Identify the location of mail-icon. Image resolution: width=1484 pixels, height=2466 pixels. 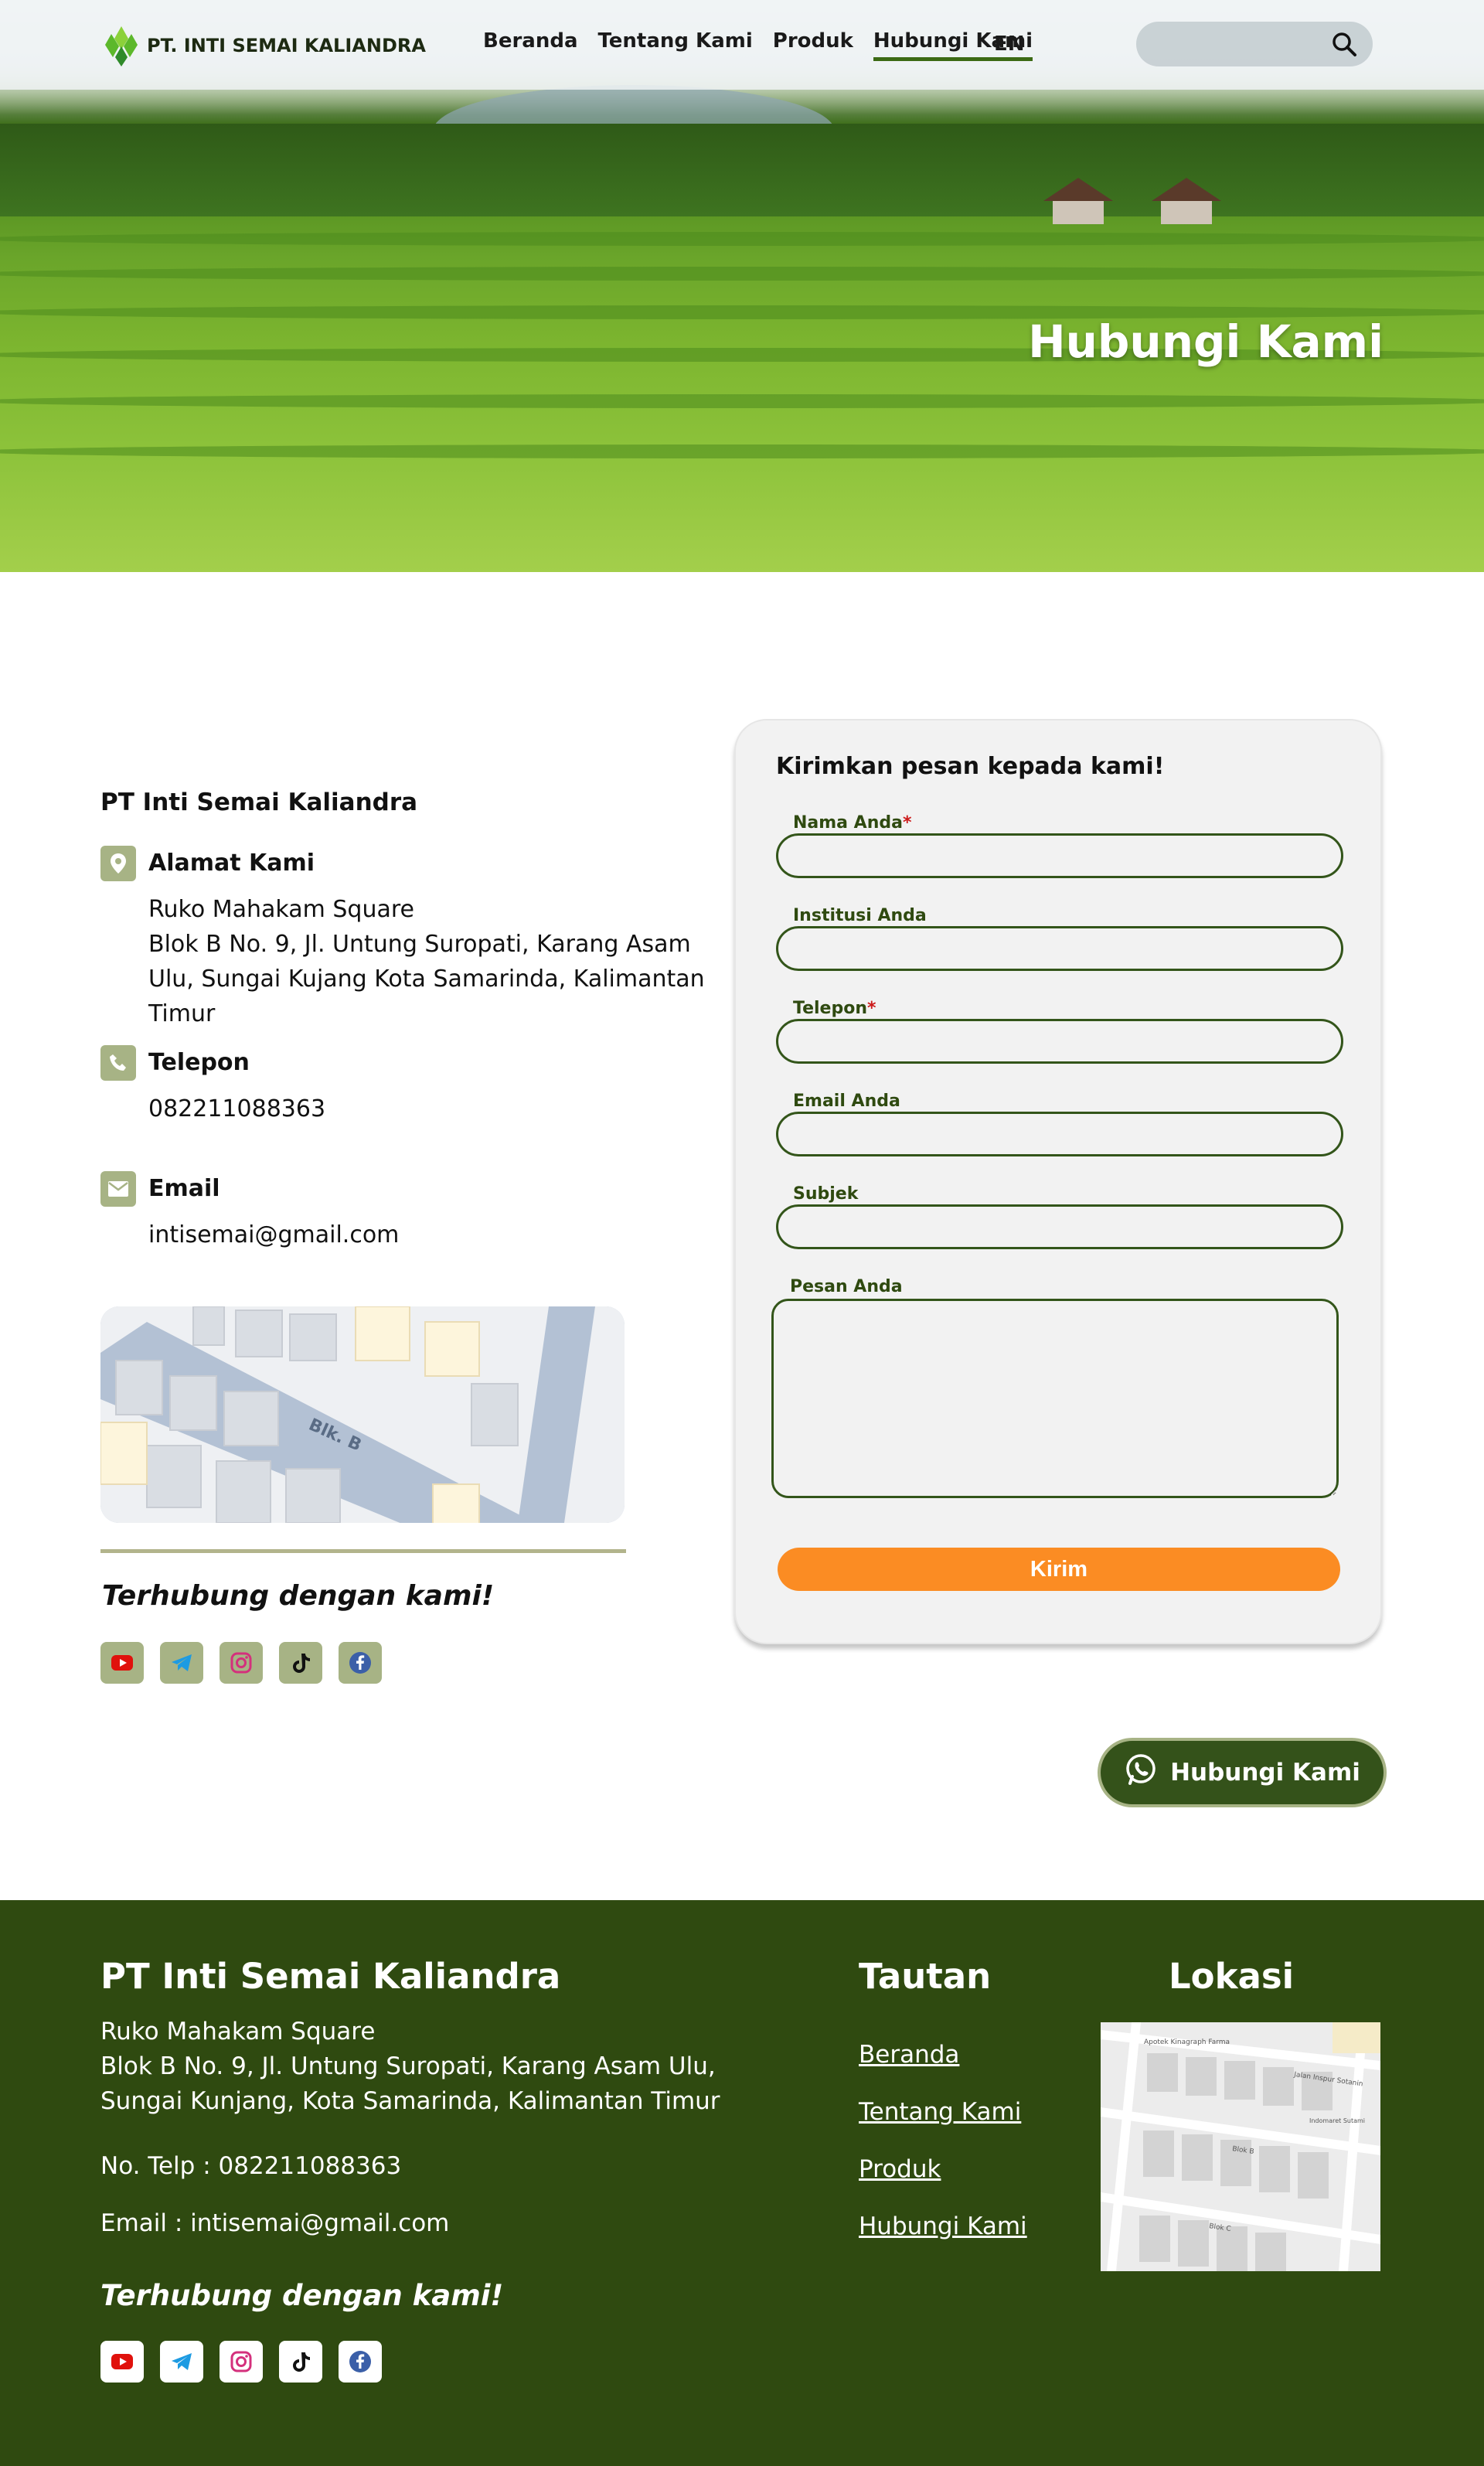
(118, 1189).